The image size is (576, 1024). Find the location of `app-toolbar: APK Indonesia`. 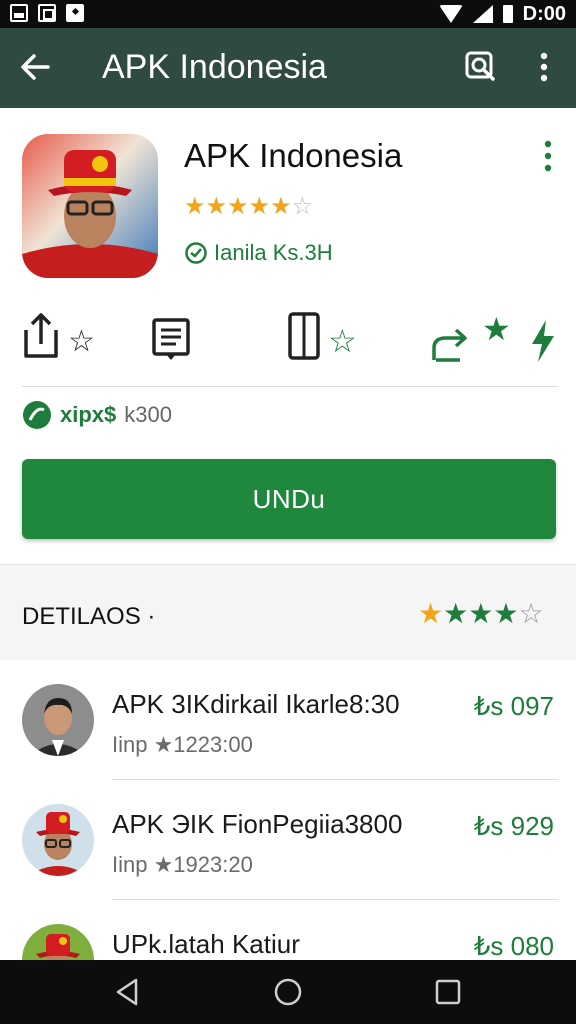

app-toolbar: APK Indonesia is located at coordinates (288, 68).